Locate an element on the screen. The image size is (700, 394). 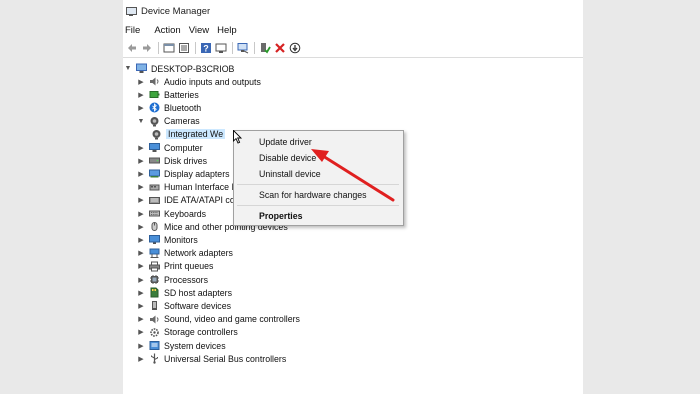
bluetooth-icon is located at coordinates (154, 107).